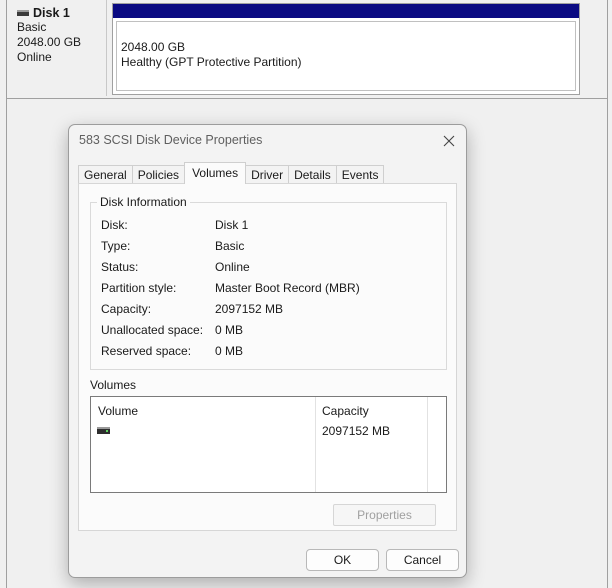  Describe the element at coordinates (152, 330) in the screenshot. I see `info-label: Unallocated space:` at that location.